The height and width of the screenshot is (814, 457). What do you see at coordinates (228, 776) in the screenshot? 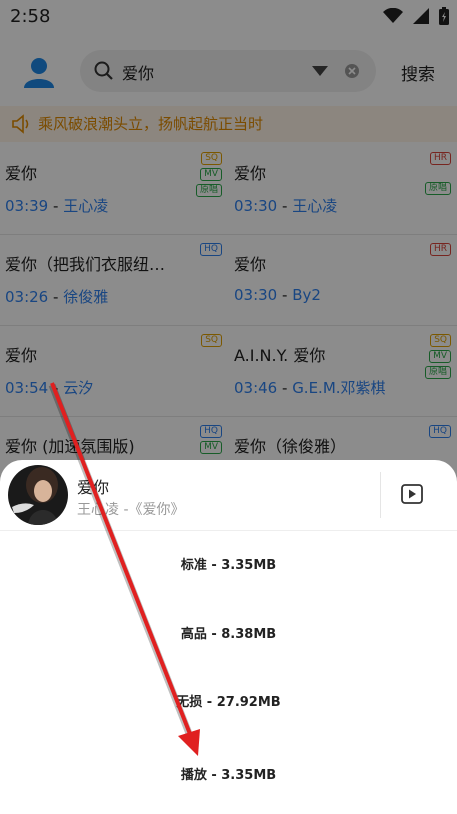
I see `option-play: 播放 - 3.35MB` at bounding box center [228, 776].